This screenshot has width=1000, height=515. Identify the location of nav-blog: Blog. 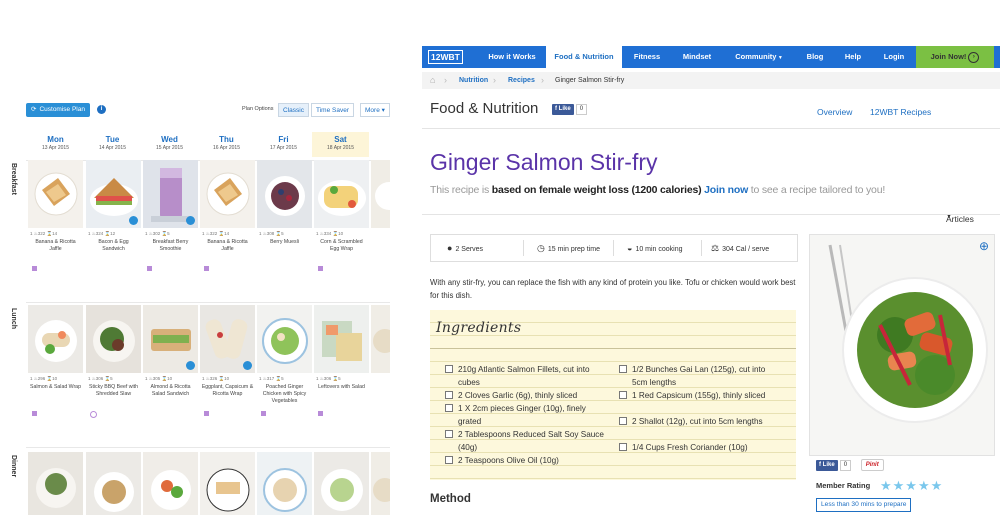
(815, 57).